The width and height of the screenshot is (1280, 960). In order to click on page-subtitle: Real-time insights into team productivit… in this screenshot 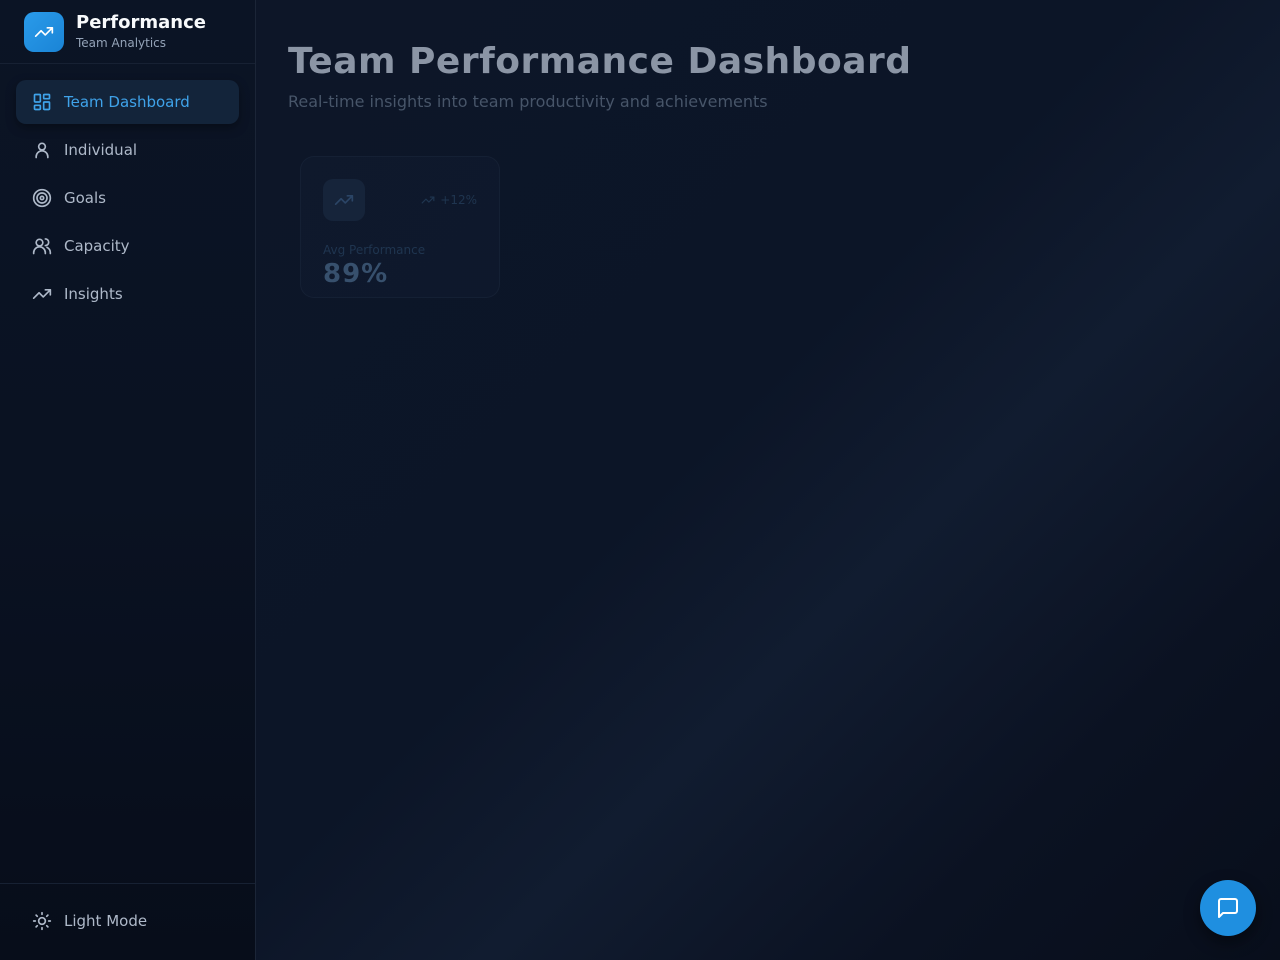, I will do `click(528, 101)`.